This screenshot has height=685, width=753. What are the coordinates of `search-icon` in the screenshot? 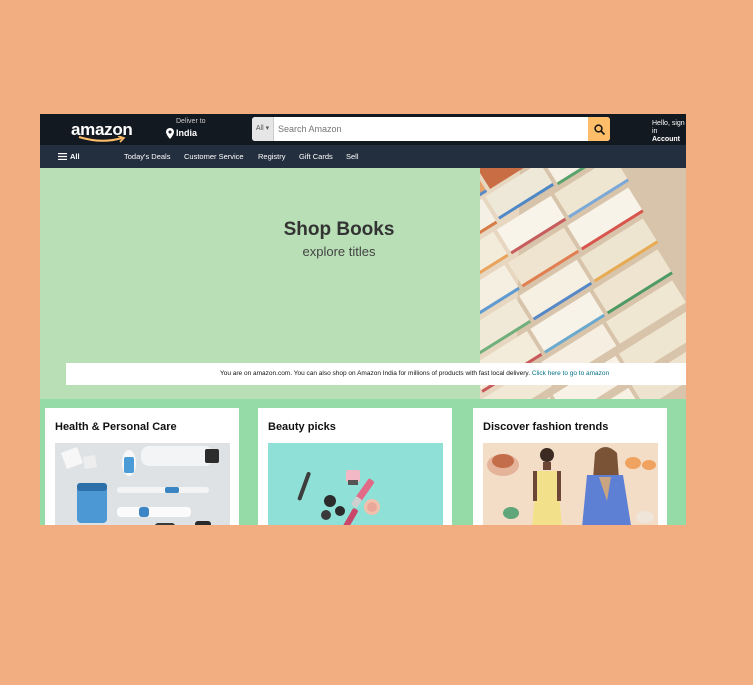 It's located at (599, 129).